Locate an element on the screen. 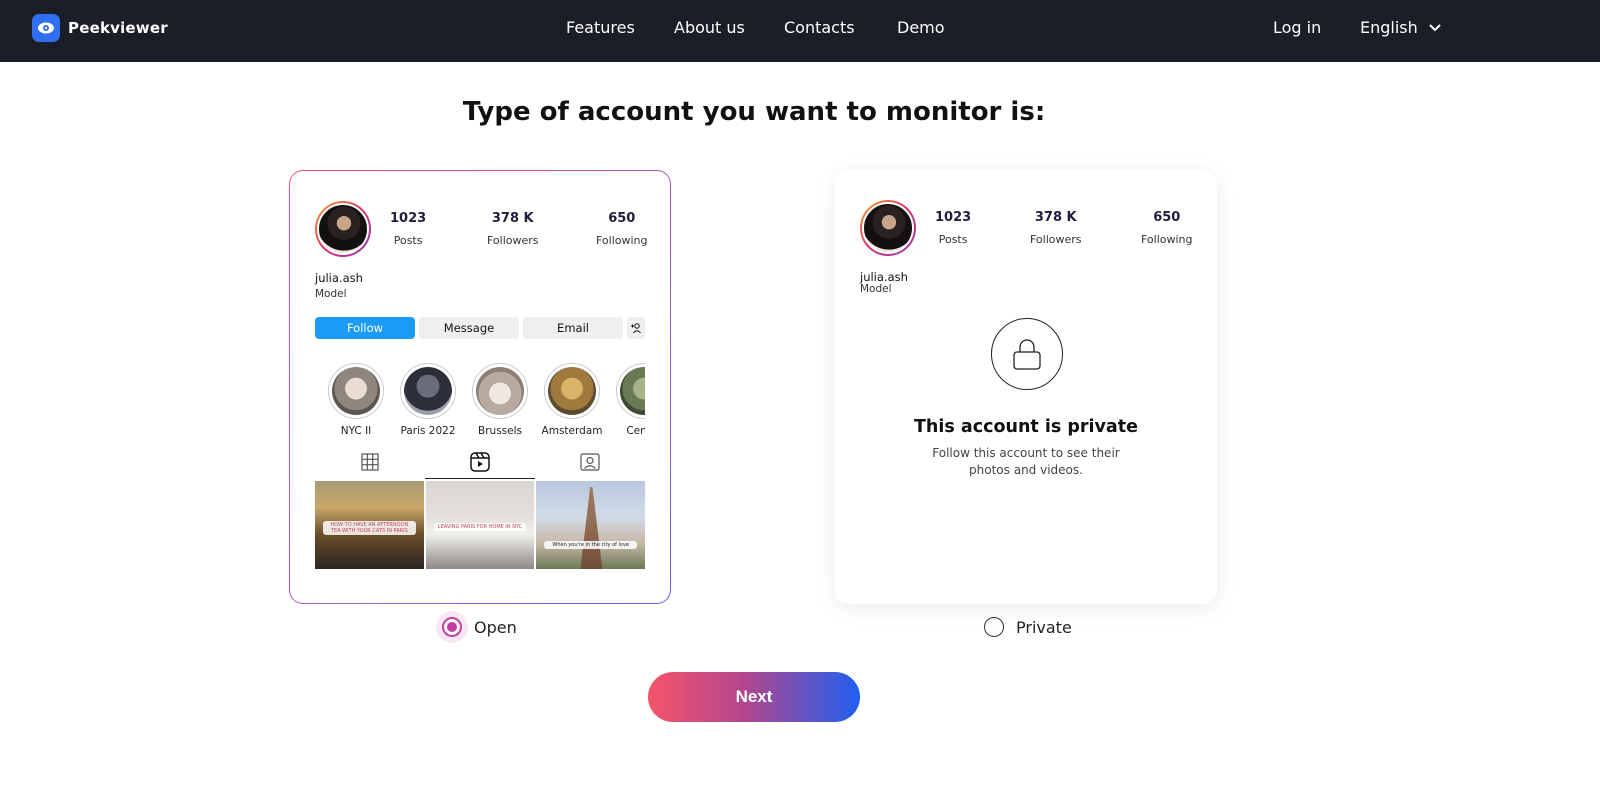  reels-icon is located at coordinates (480, 463).